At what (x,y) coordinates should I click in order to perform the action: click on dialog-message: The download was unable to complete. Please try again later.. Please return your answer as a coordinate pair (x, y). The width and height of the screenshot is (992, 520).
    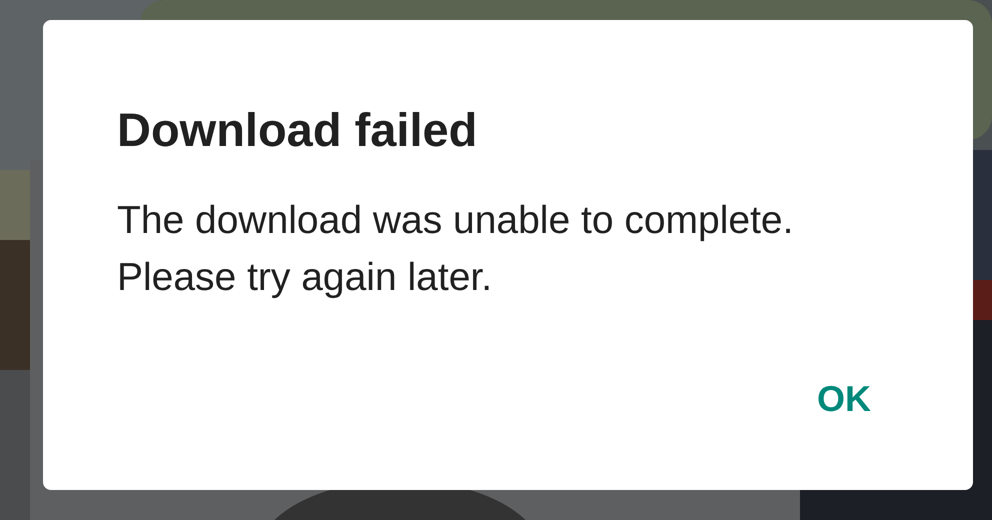
    Looking at the image, I should click on (455, 249).